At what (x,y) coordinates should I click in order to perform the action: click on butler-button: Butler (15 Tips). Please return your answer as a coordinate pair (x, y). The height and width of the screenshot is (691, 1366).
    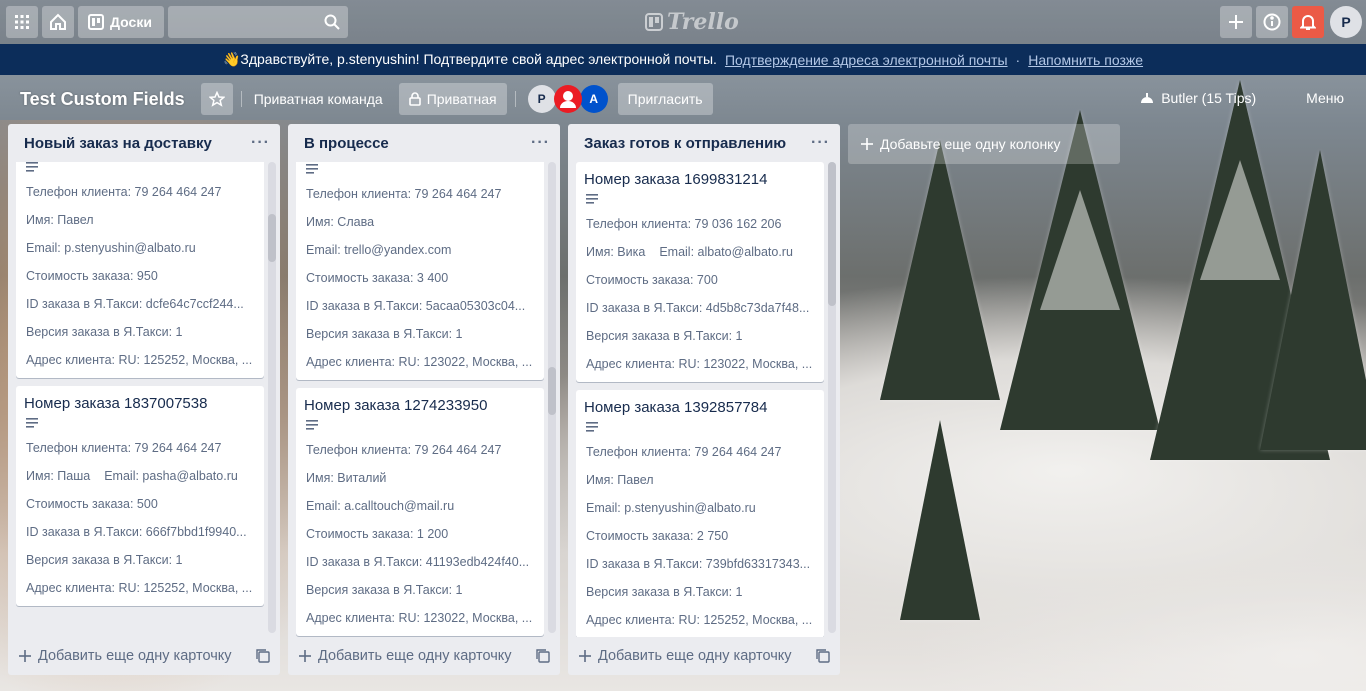
    Looking at the image, I should click on (1197, 98).